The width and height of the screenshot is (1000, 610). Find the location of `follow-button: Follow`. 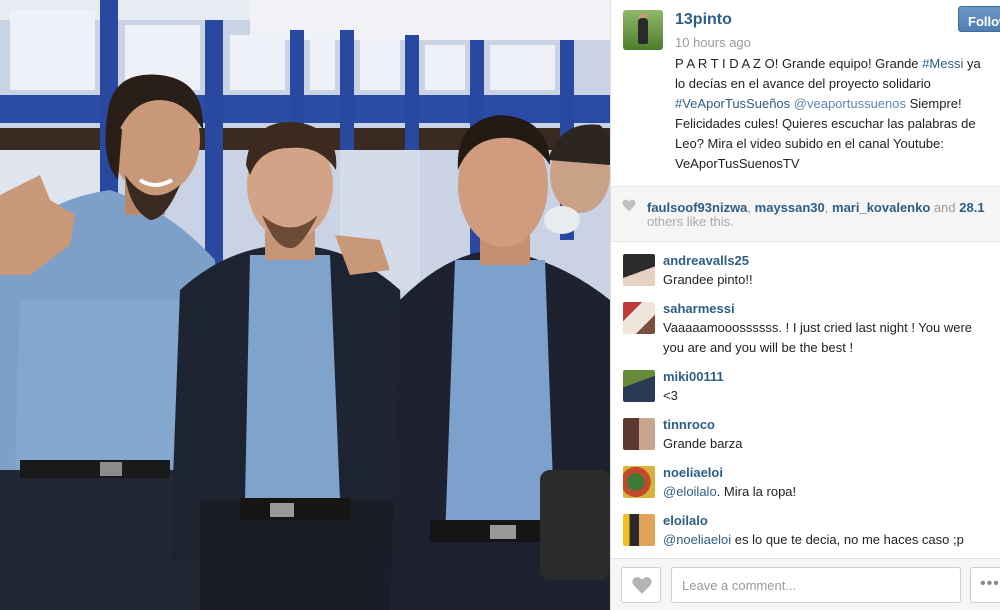

follow-button: Follow is located at coordinates (979, 19).